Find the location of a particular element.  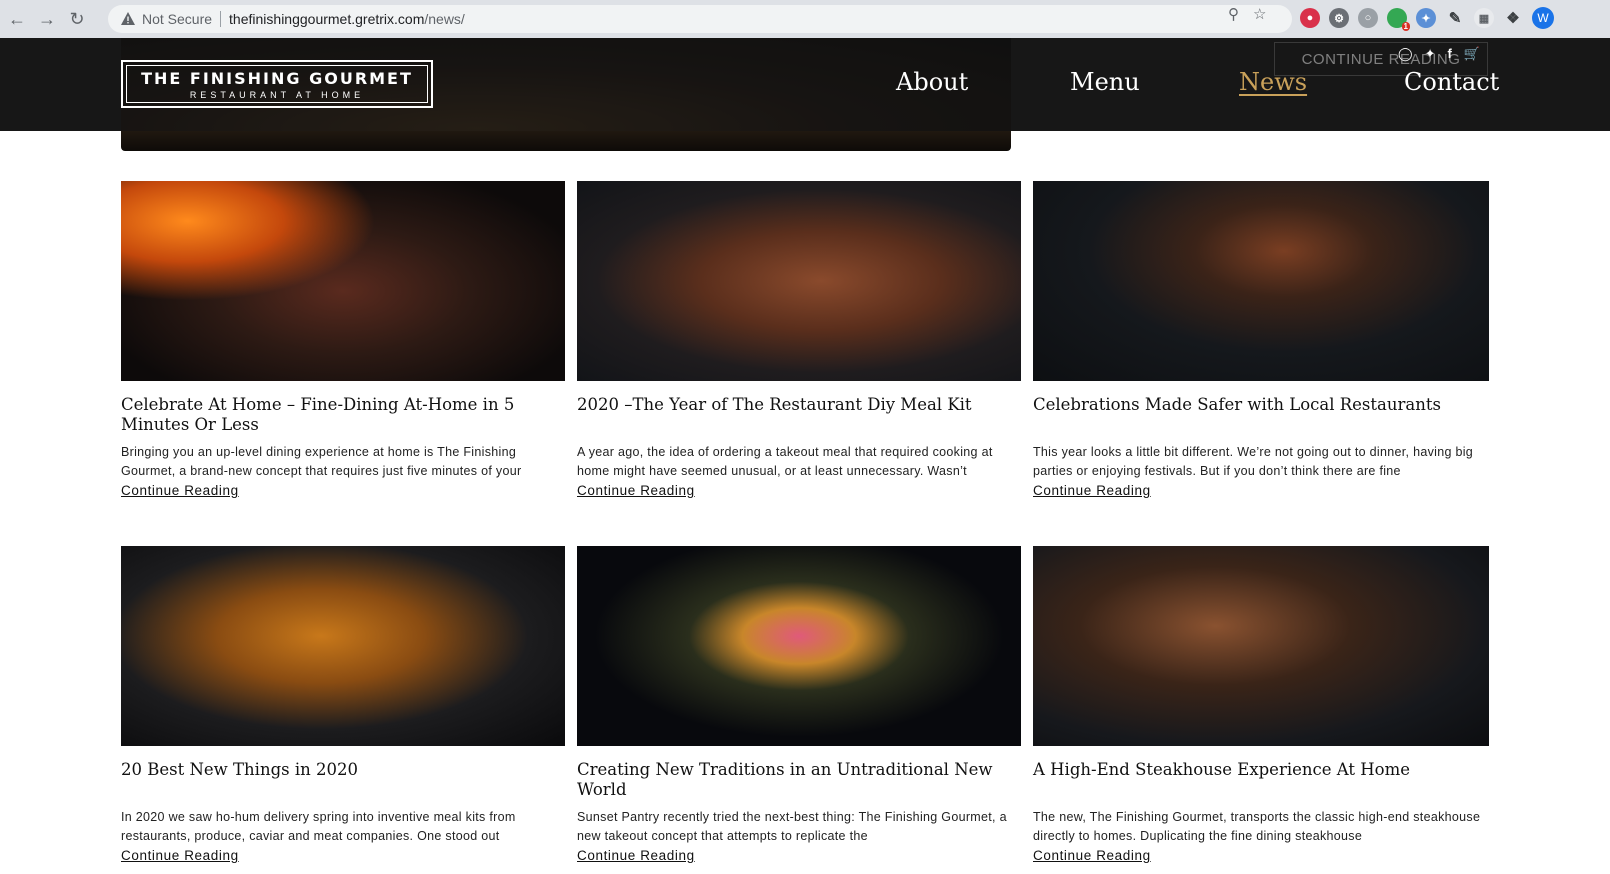

hero-image-bottom is located at coordinates (566, 141).